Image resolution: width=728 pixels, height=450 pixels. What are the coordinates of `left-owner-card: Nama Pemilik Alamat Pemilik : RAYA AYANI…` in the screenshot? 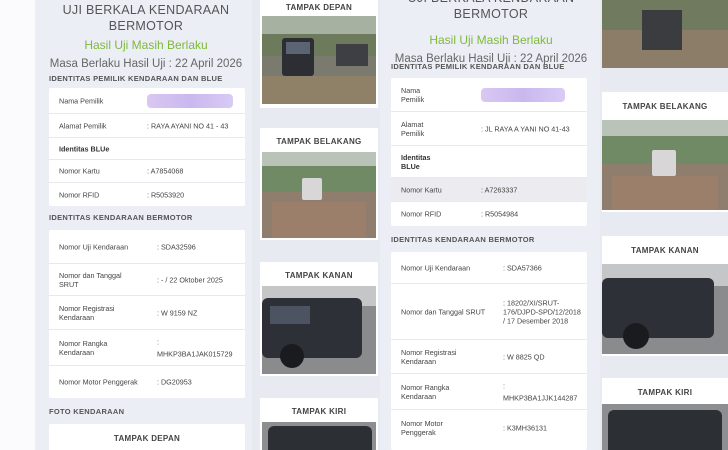 It's located at (147, 147).